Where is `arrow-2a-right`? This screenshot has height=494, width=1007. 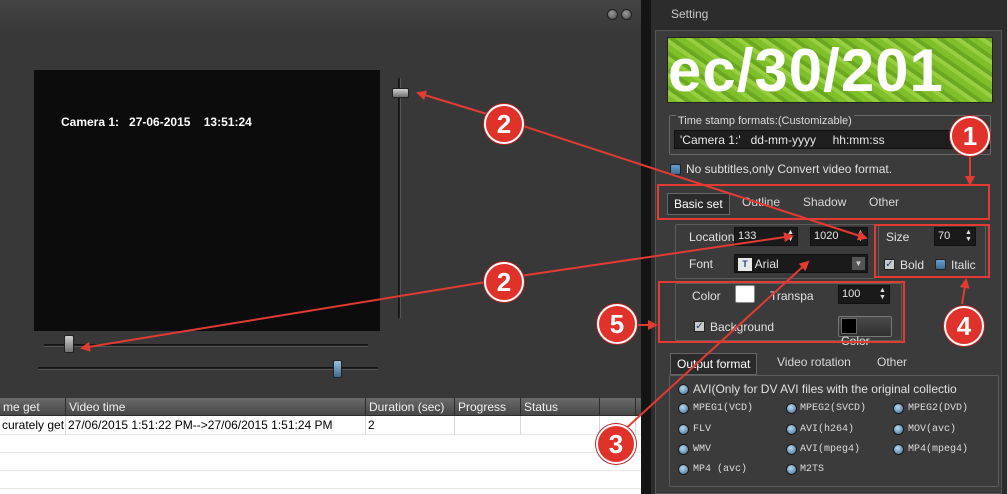 arrow-2a-right is located at coordinates (693, 182).